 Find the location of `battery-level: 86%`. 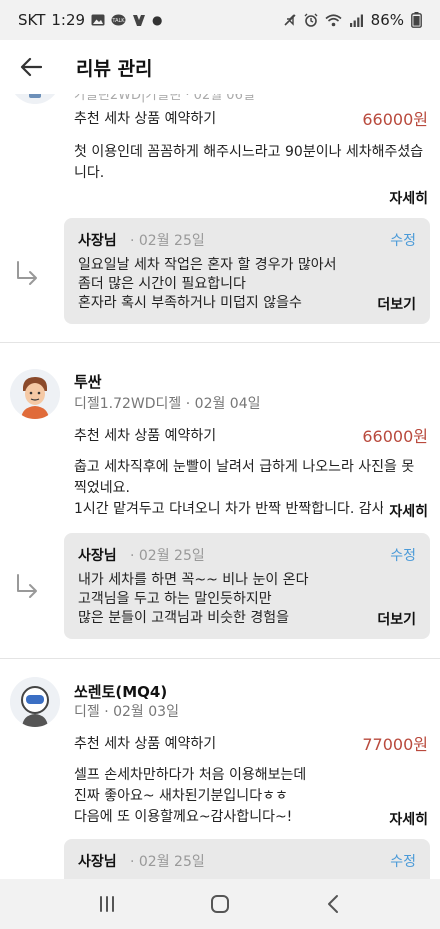

battery-level: 86% is located at coordinates (387, 20).